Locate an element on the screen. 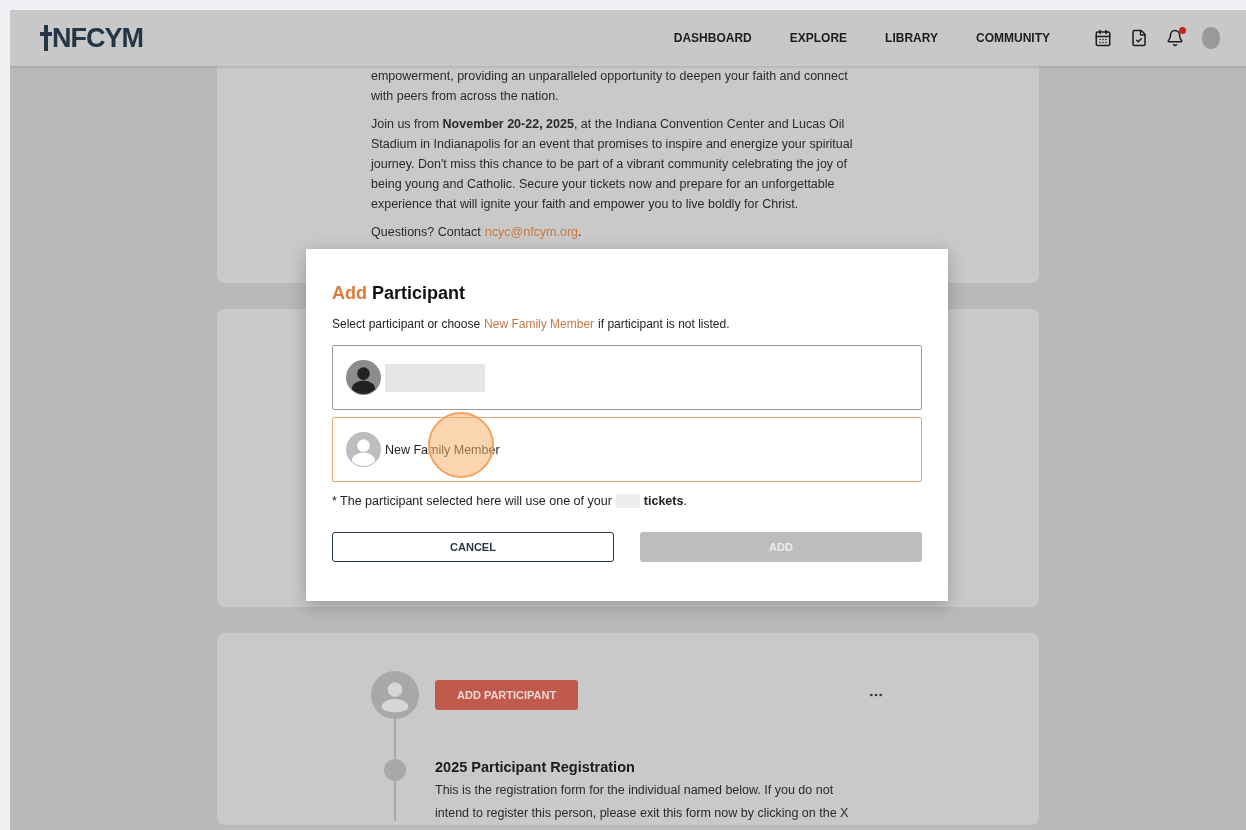 The height and width of the screenshot is (830, 1246). nav-link: DASHBOARD is located at coordinates (712, 38).